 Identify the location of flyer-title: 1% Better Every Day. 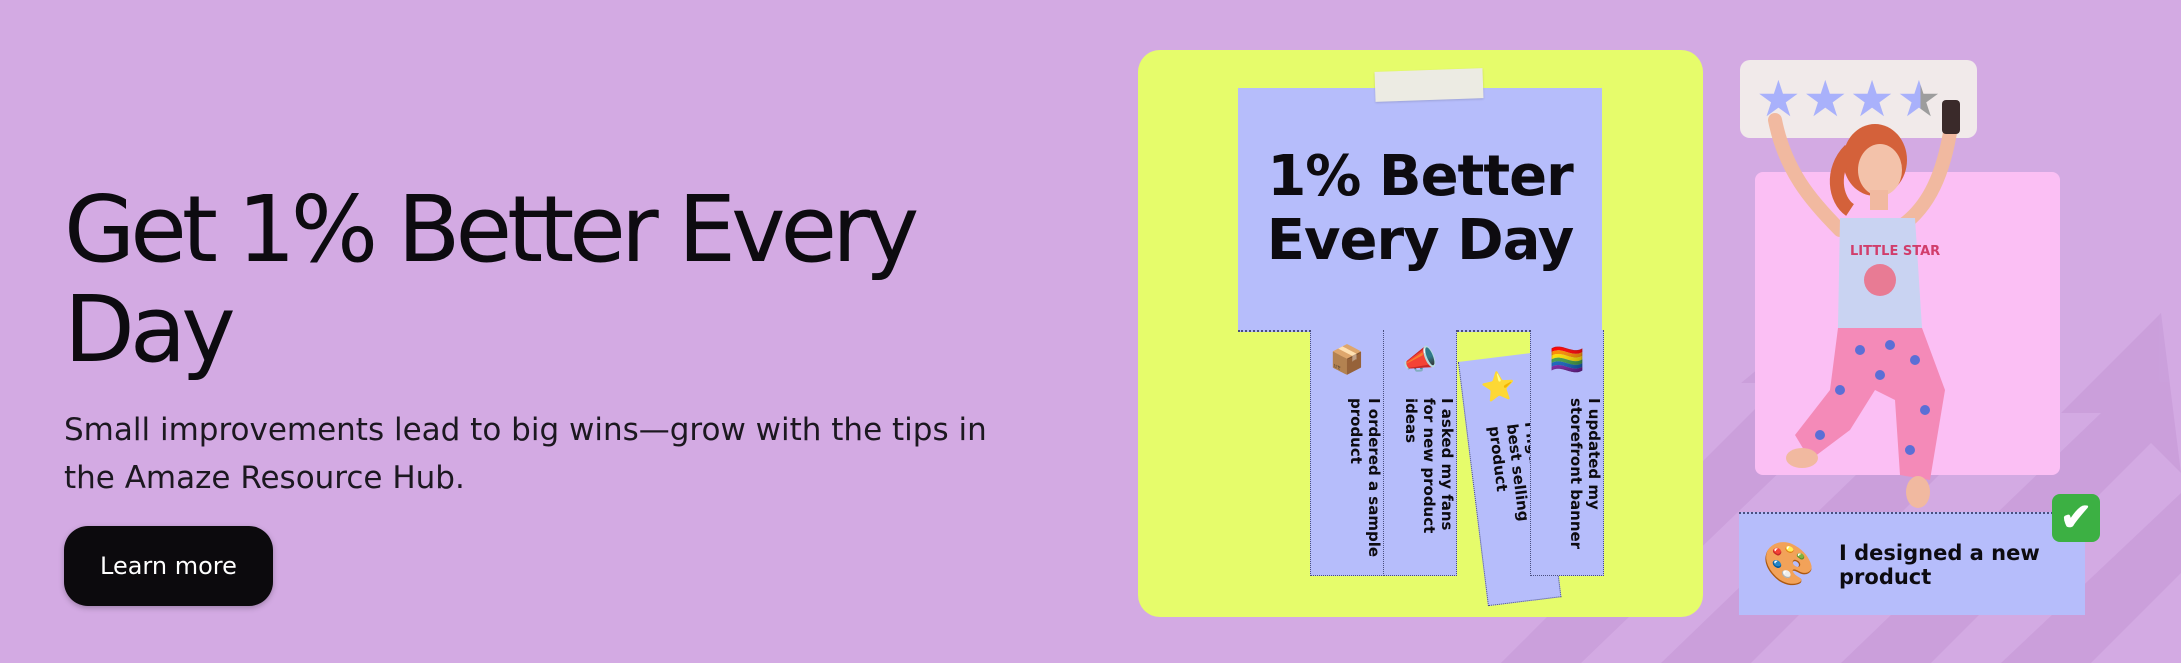
(1420, 208).